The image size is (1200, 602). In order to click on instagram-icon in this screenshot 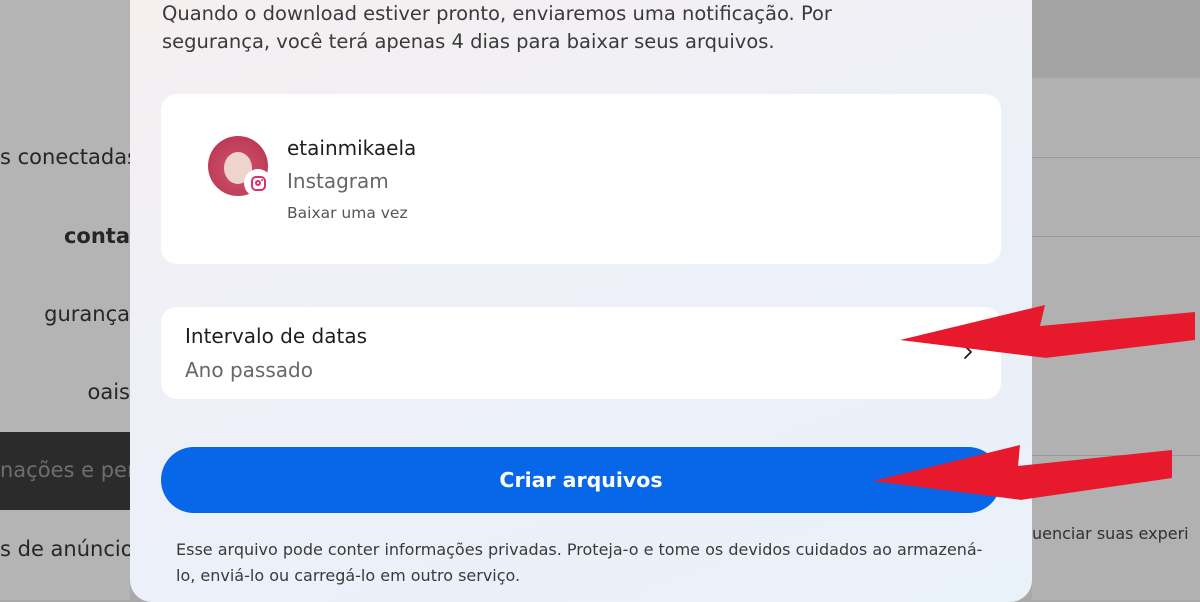, I will do `click(258, 183)`.